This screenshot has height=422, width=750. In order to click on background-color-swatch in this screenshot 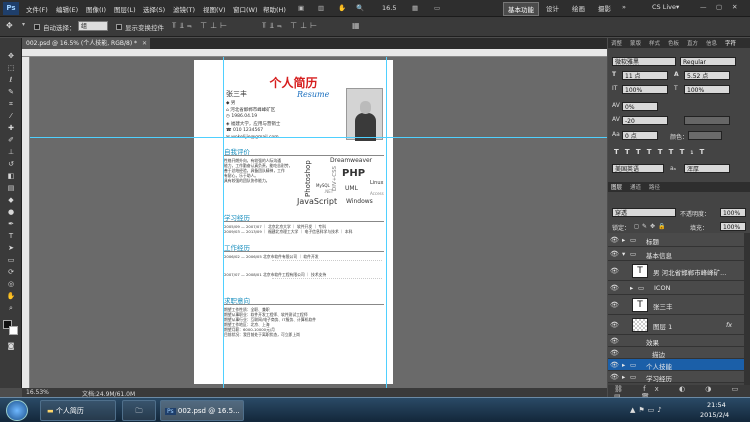, I will do `click(13, 330)`.